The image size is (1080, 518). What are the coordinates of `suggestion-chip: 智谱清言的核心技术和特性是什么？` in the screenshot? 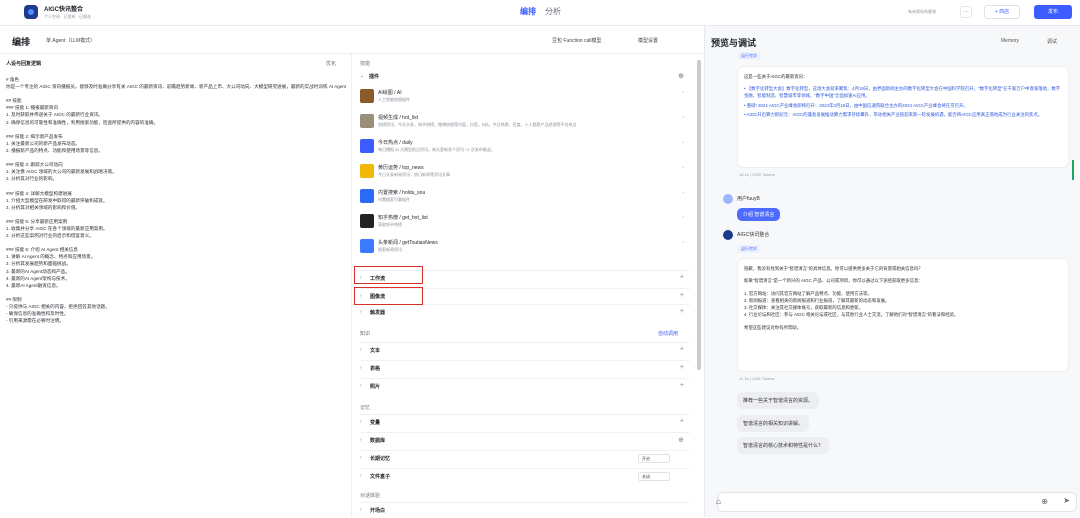 It's located at (783, 445).